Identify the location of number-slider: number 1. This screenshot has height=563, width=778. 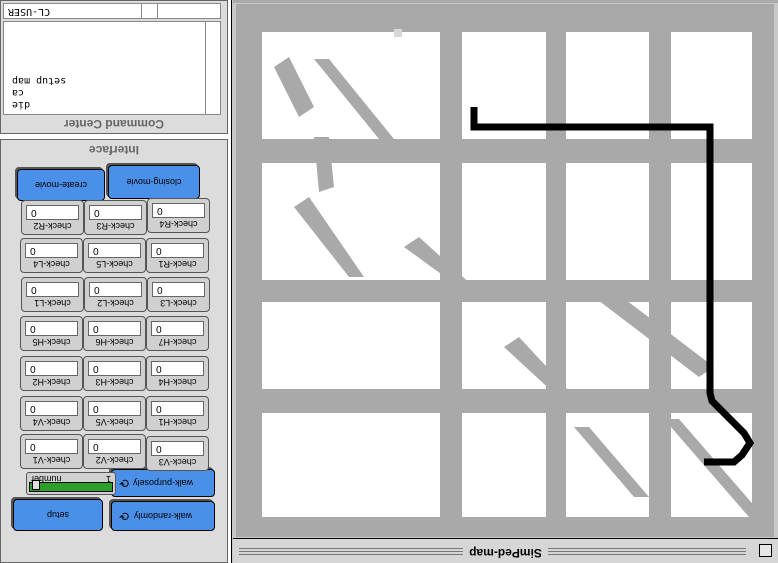
(71, 483).